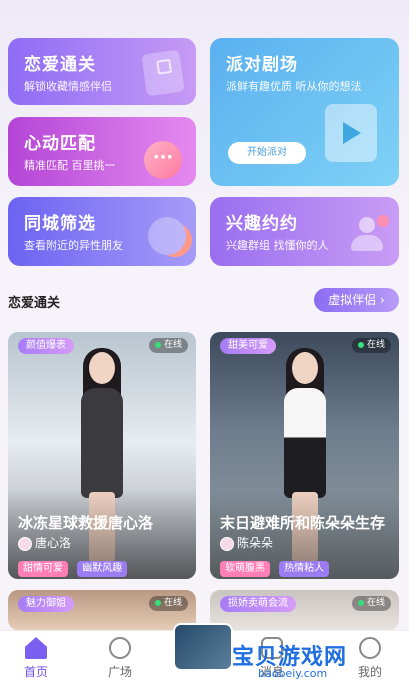  What do you see at coordinates (203, 647) in the screenshot?
I see `center-feature-button` at bounding box center [203, 647].